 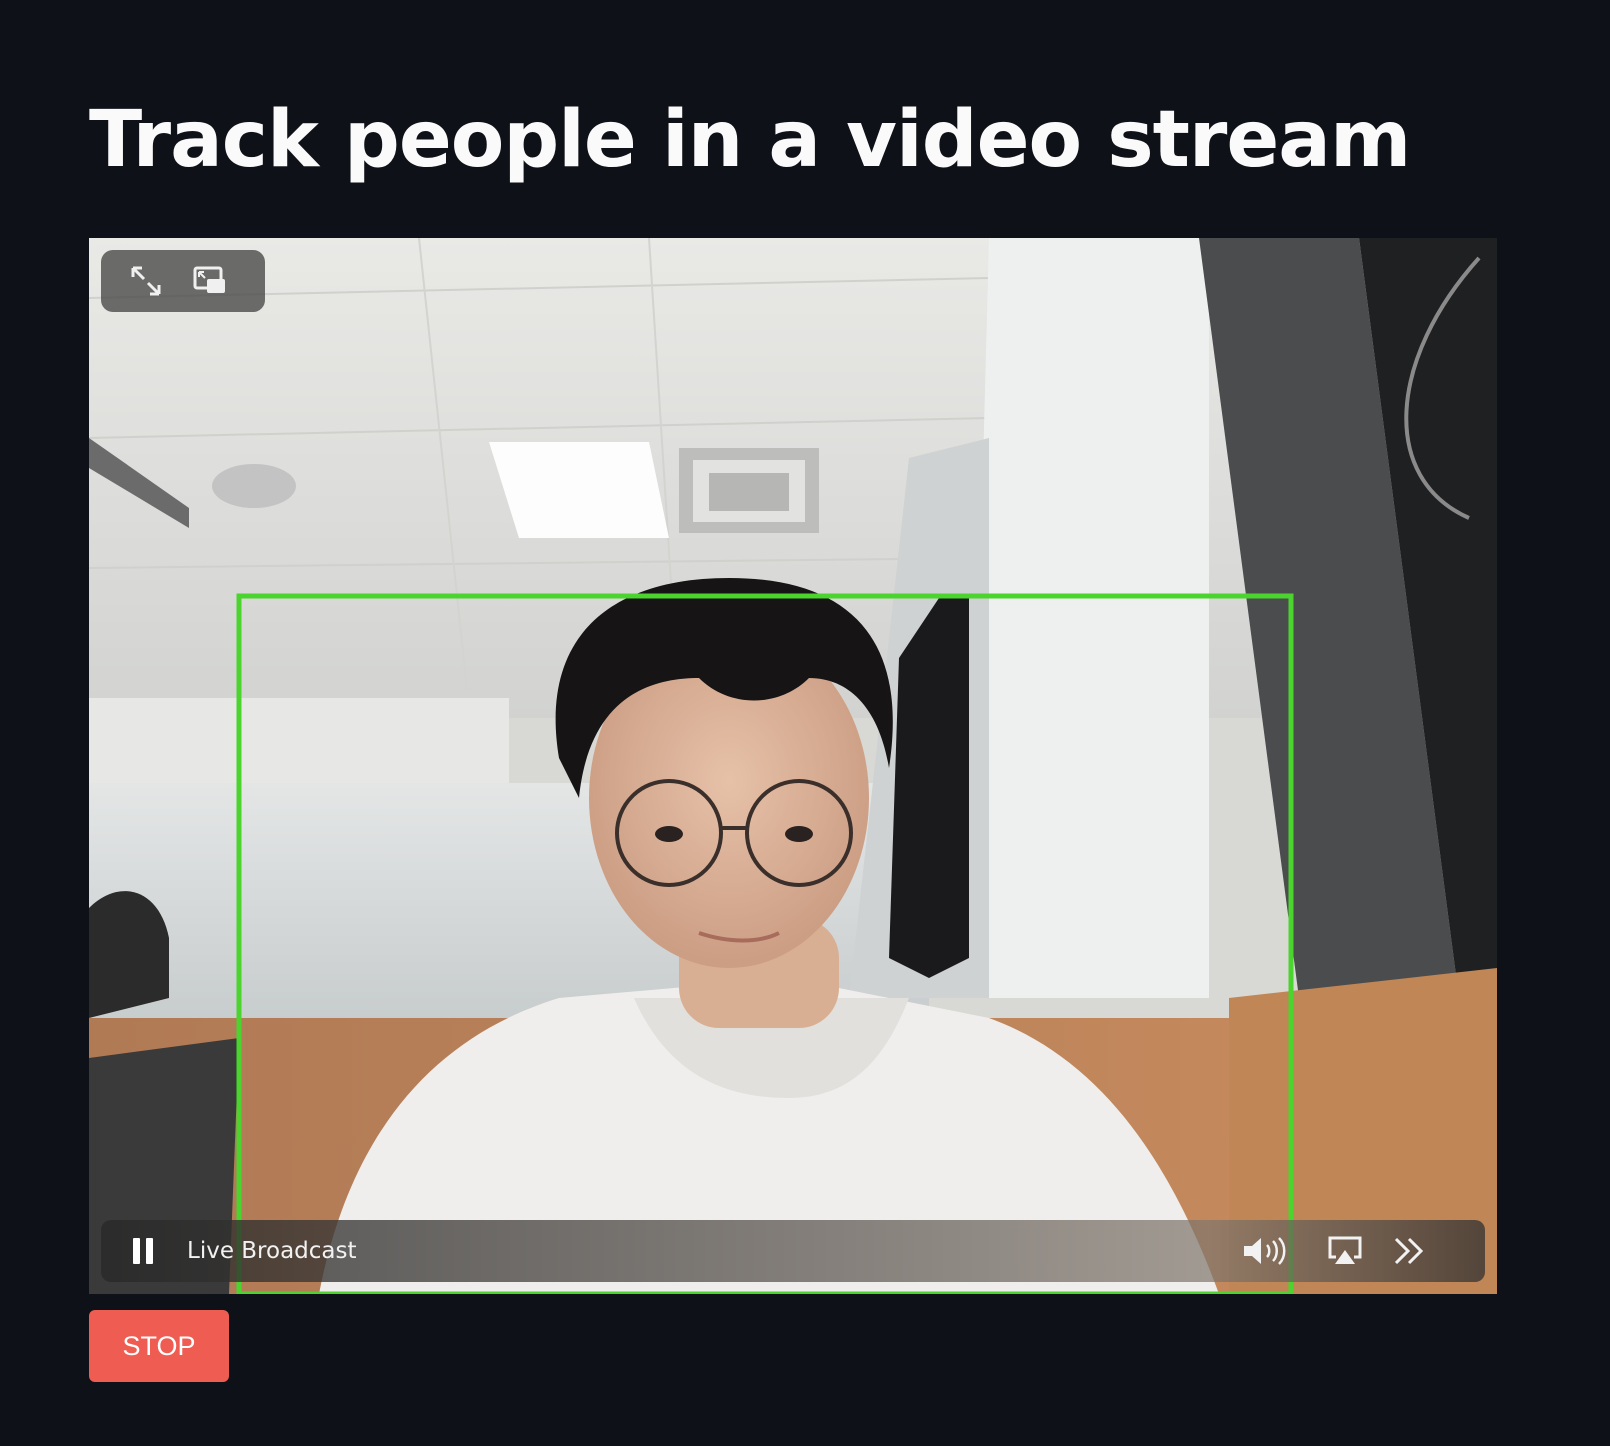 I want to click on more-icon, so click(x=1409, y=1251).